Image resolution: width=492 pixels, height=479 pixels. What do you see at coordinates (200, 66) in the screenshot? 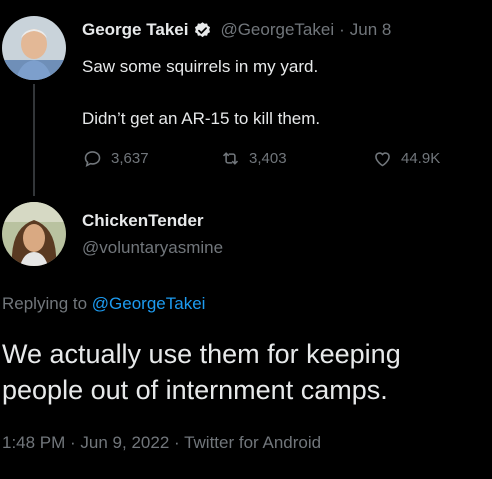
I see `parent-tweet-line1: Saw some squirrels in my yard.` at bounding box center [200, 66].